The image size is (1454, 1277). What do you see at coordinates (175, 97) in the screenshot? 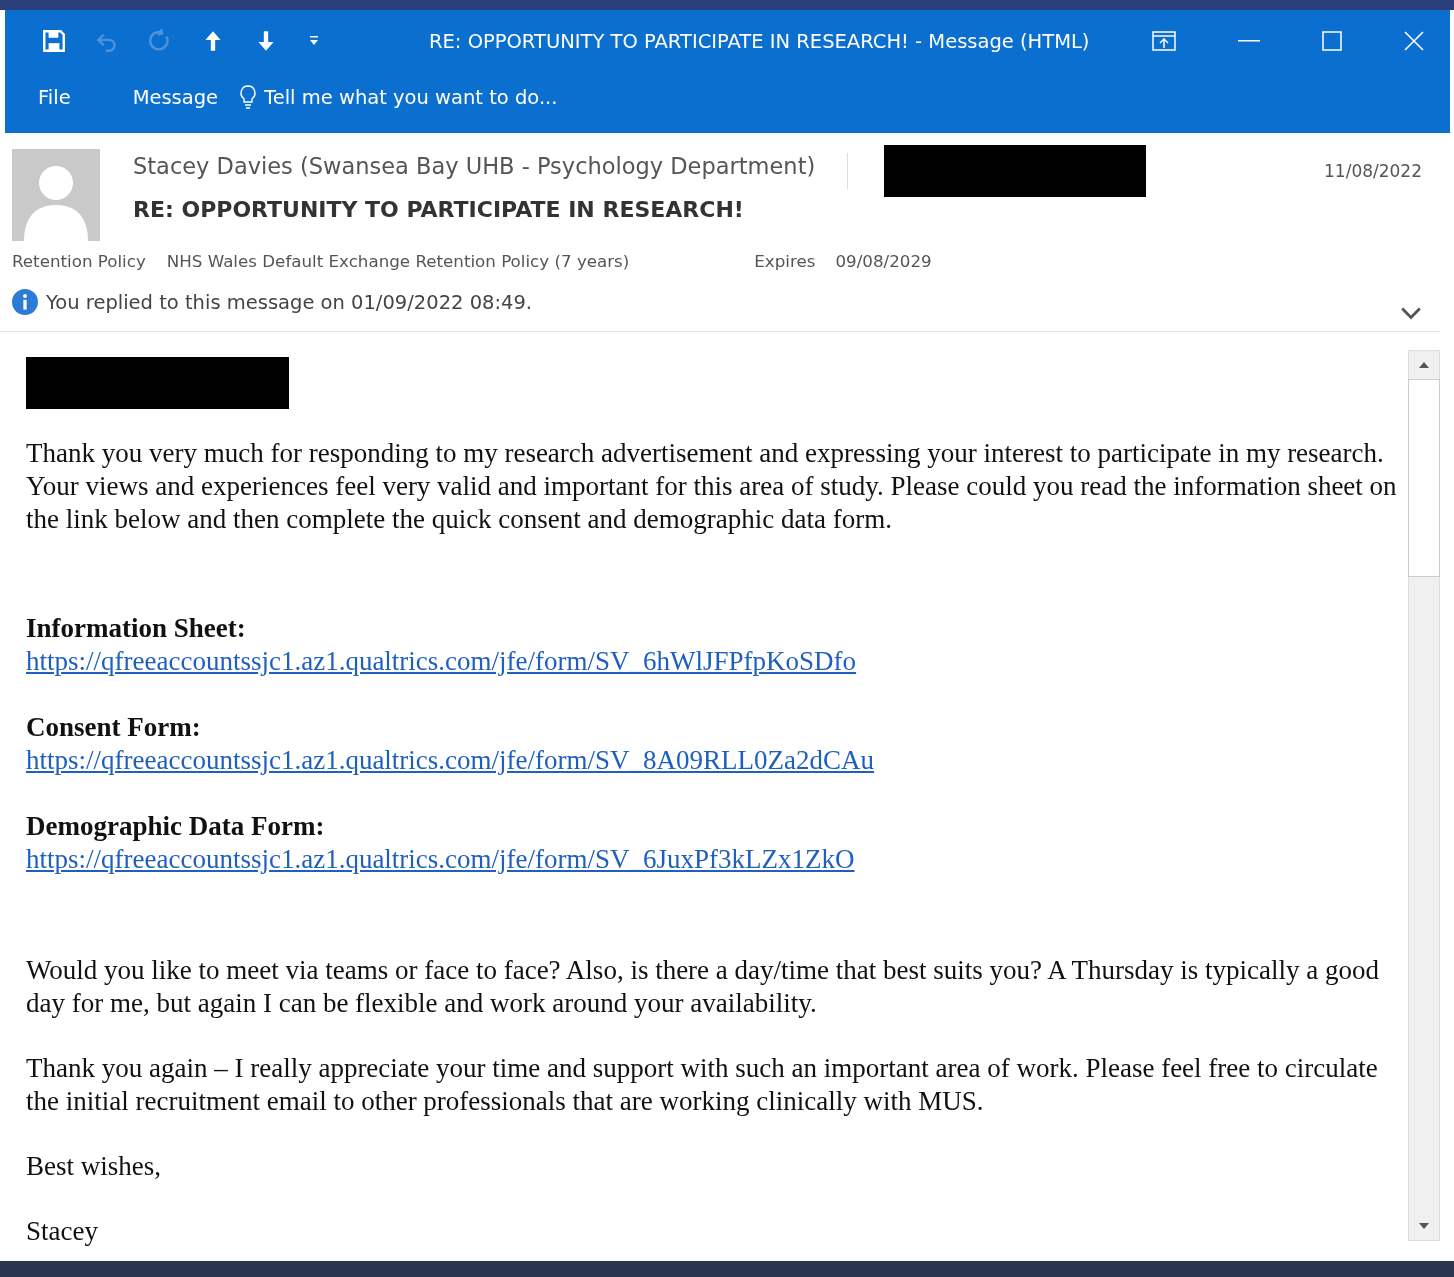
I see `ribbon-tab: Message` at bounding box center [175, 97].